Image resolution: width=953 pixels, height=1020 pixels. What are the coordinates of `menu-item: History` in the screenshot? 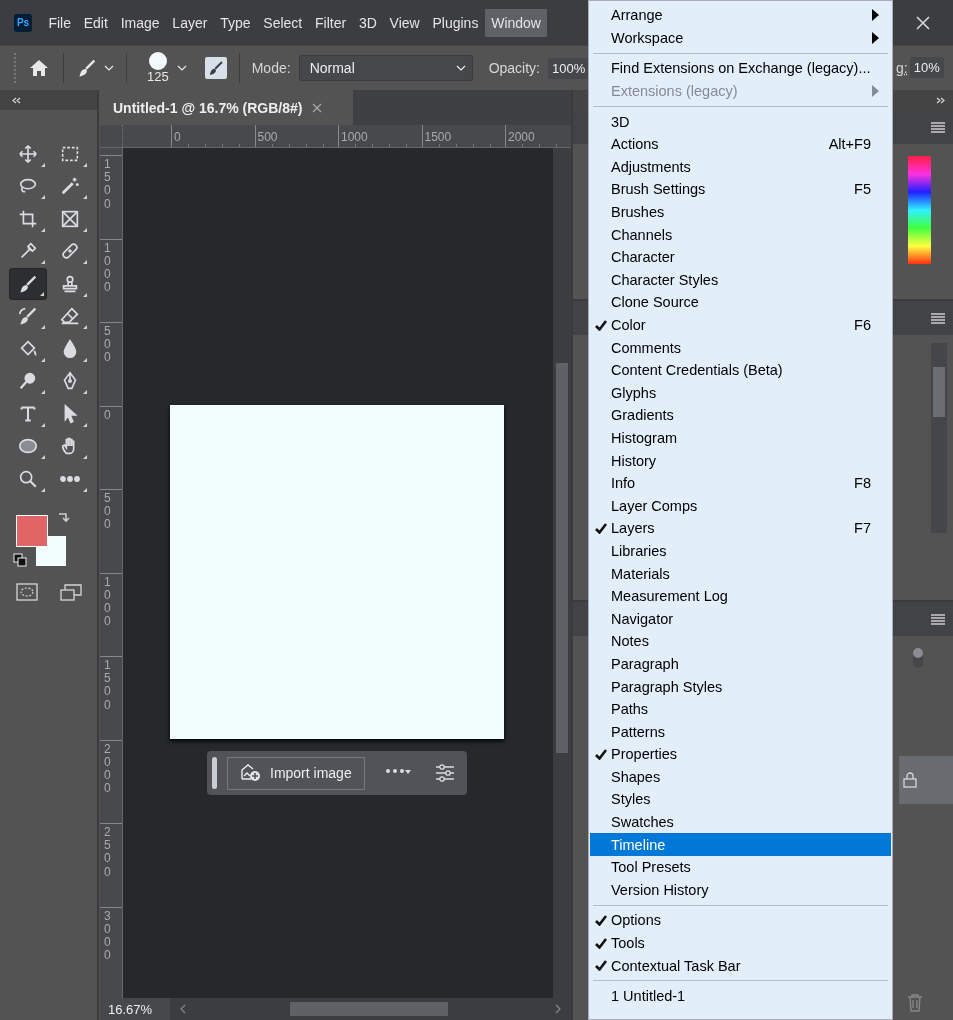 It's located at (740, 460).